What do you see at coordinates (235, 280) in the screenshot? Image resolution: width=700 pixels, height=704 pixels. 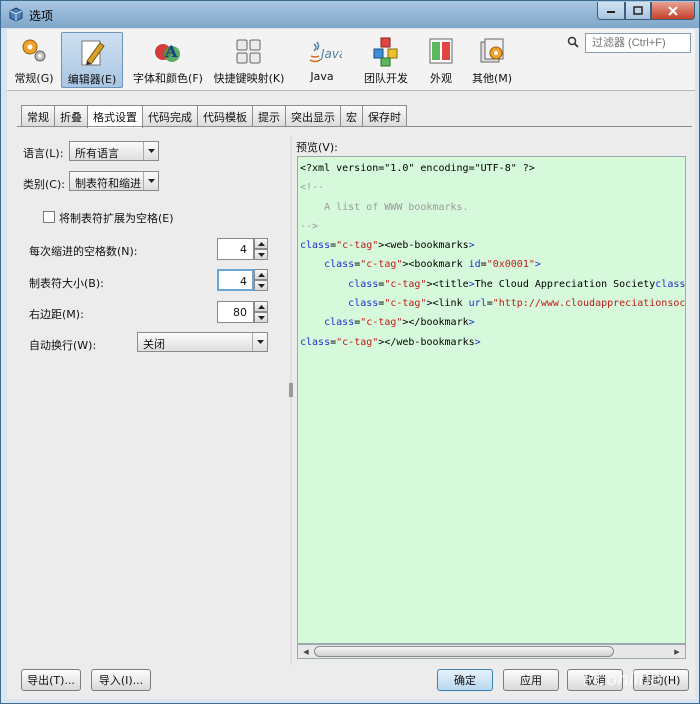 I see `tab-size-field: 4` at bounding box center [235, 280].